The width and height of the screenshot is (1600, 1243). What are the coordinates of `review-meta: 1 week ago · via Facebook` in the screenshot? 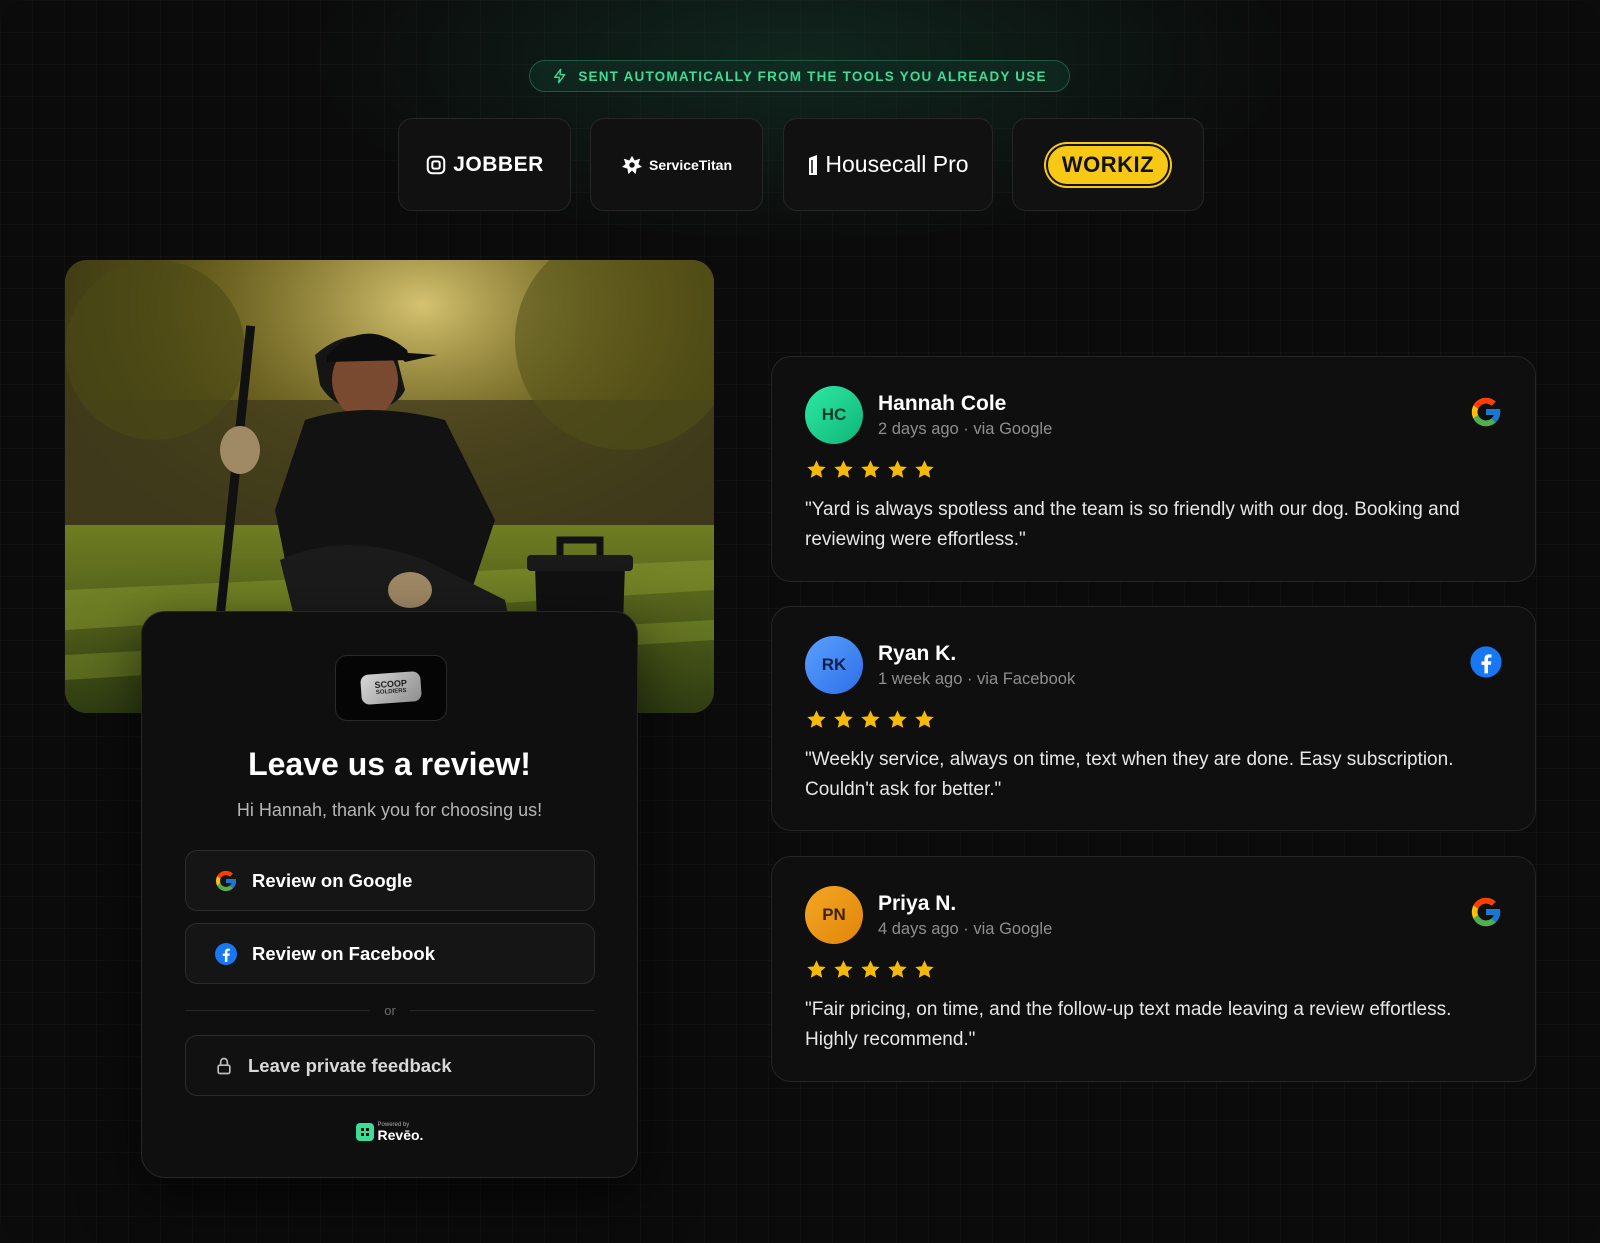 It's located at (977, 679).